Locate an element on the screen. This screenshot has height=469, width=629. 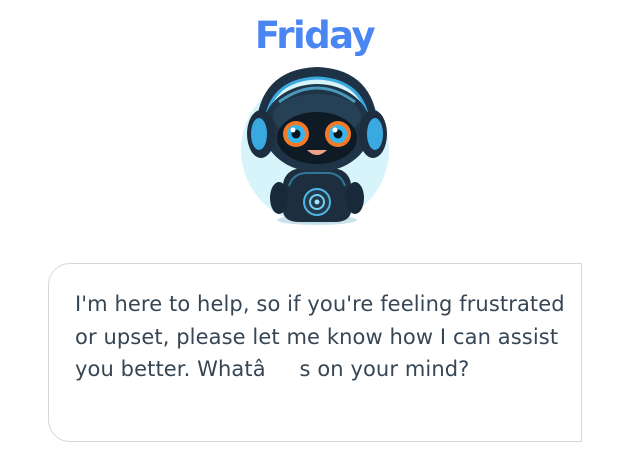
assistant-title: Friday is located at coordinates (315, 35).